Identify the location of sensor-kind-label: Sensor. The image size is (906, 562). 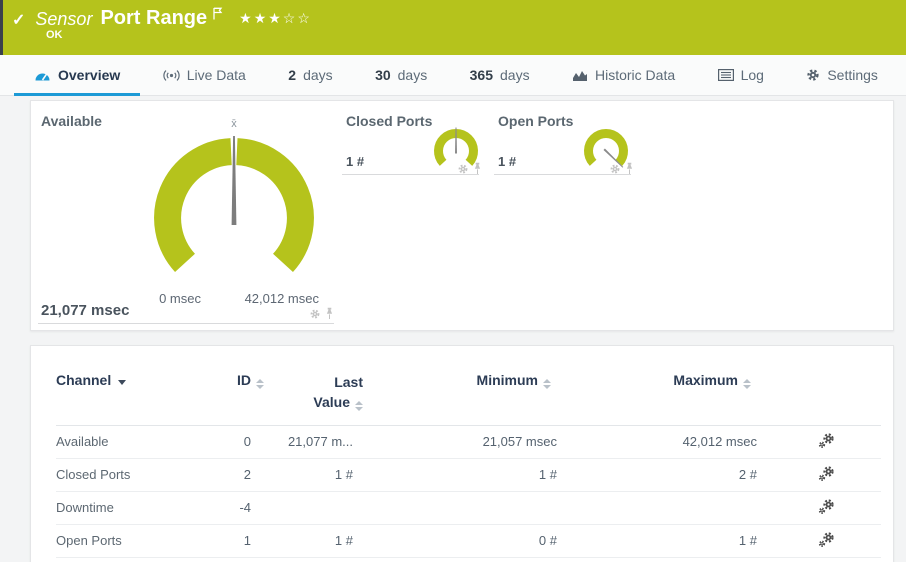
(64, 19).